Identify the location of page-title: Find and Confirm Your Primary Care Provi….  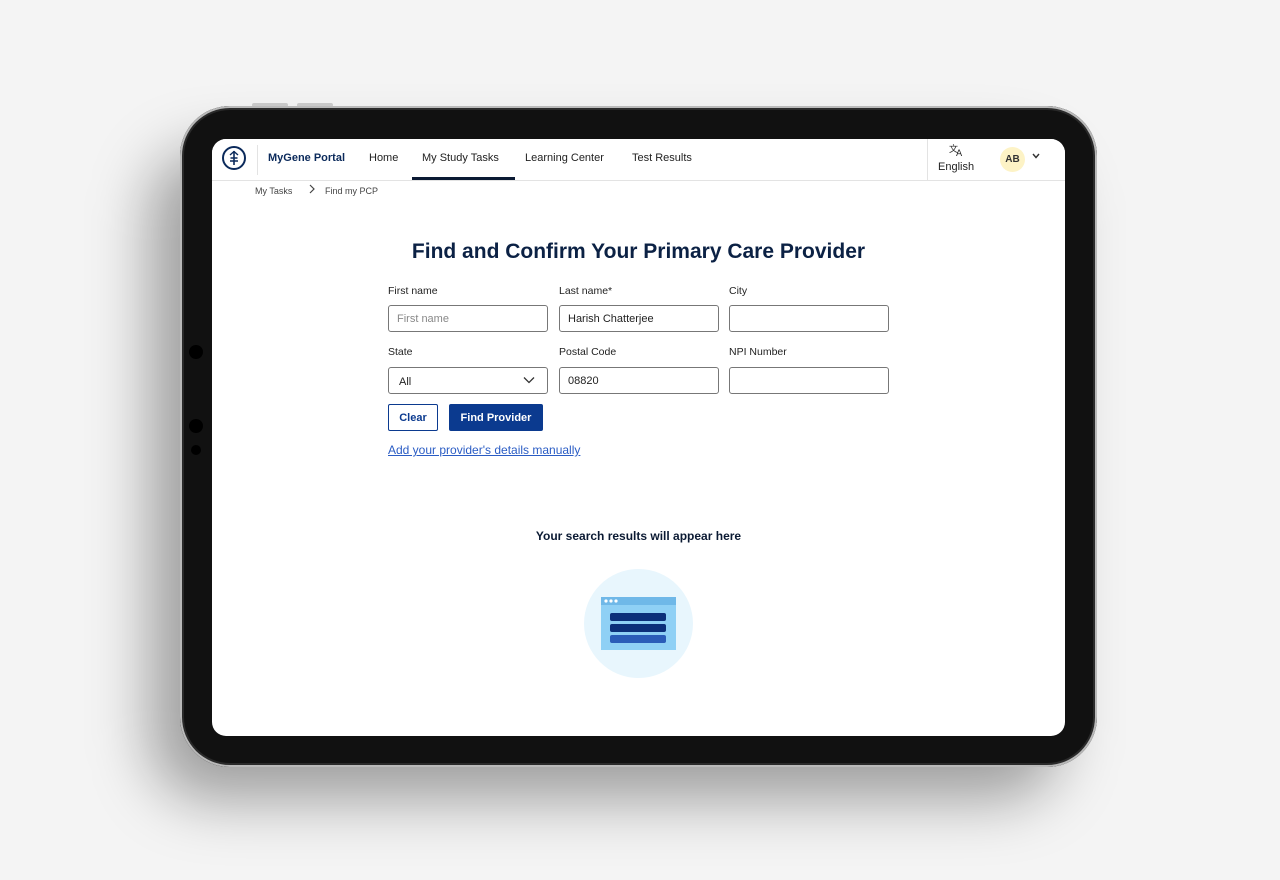
(638, 251).